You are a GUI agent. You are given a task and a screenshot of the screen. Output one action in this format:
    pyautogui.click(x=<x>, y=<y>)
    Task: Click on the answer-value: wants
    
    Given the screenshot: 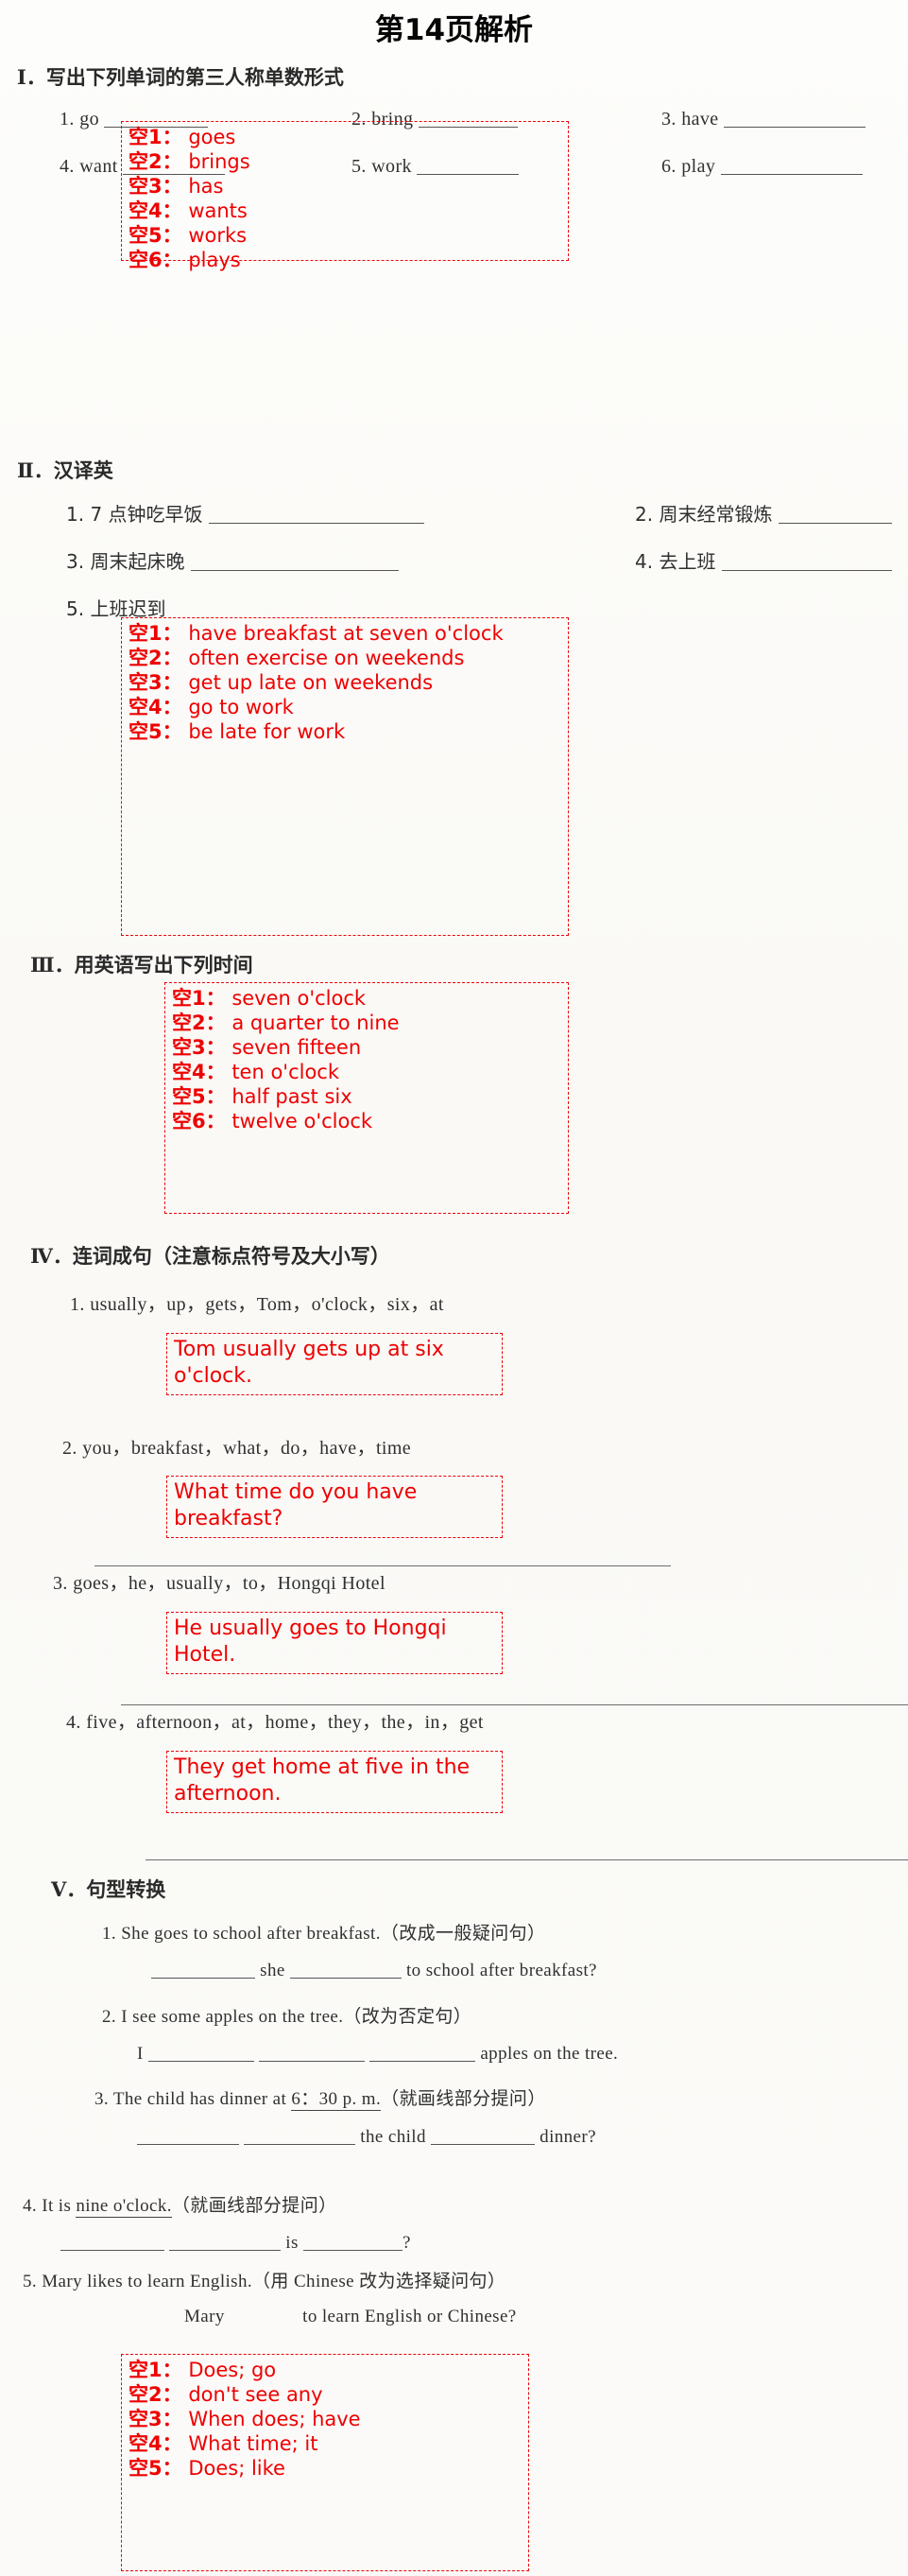 What is the action you would take?
    pyautogui.click(x=218, y=210)
    